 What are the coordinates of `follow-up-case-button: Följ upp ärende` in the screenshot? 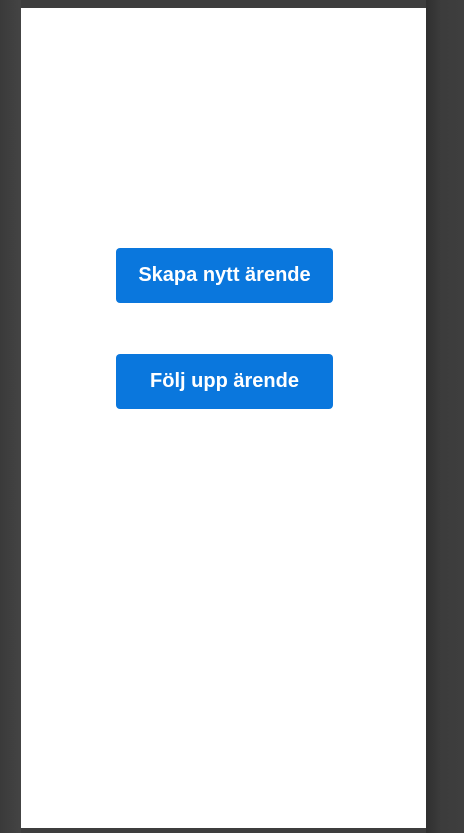 It's located at (224, 381).